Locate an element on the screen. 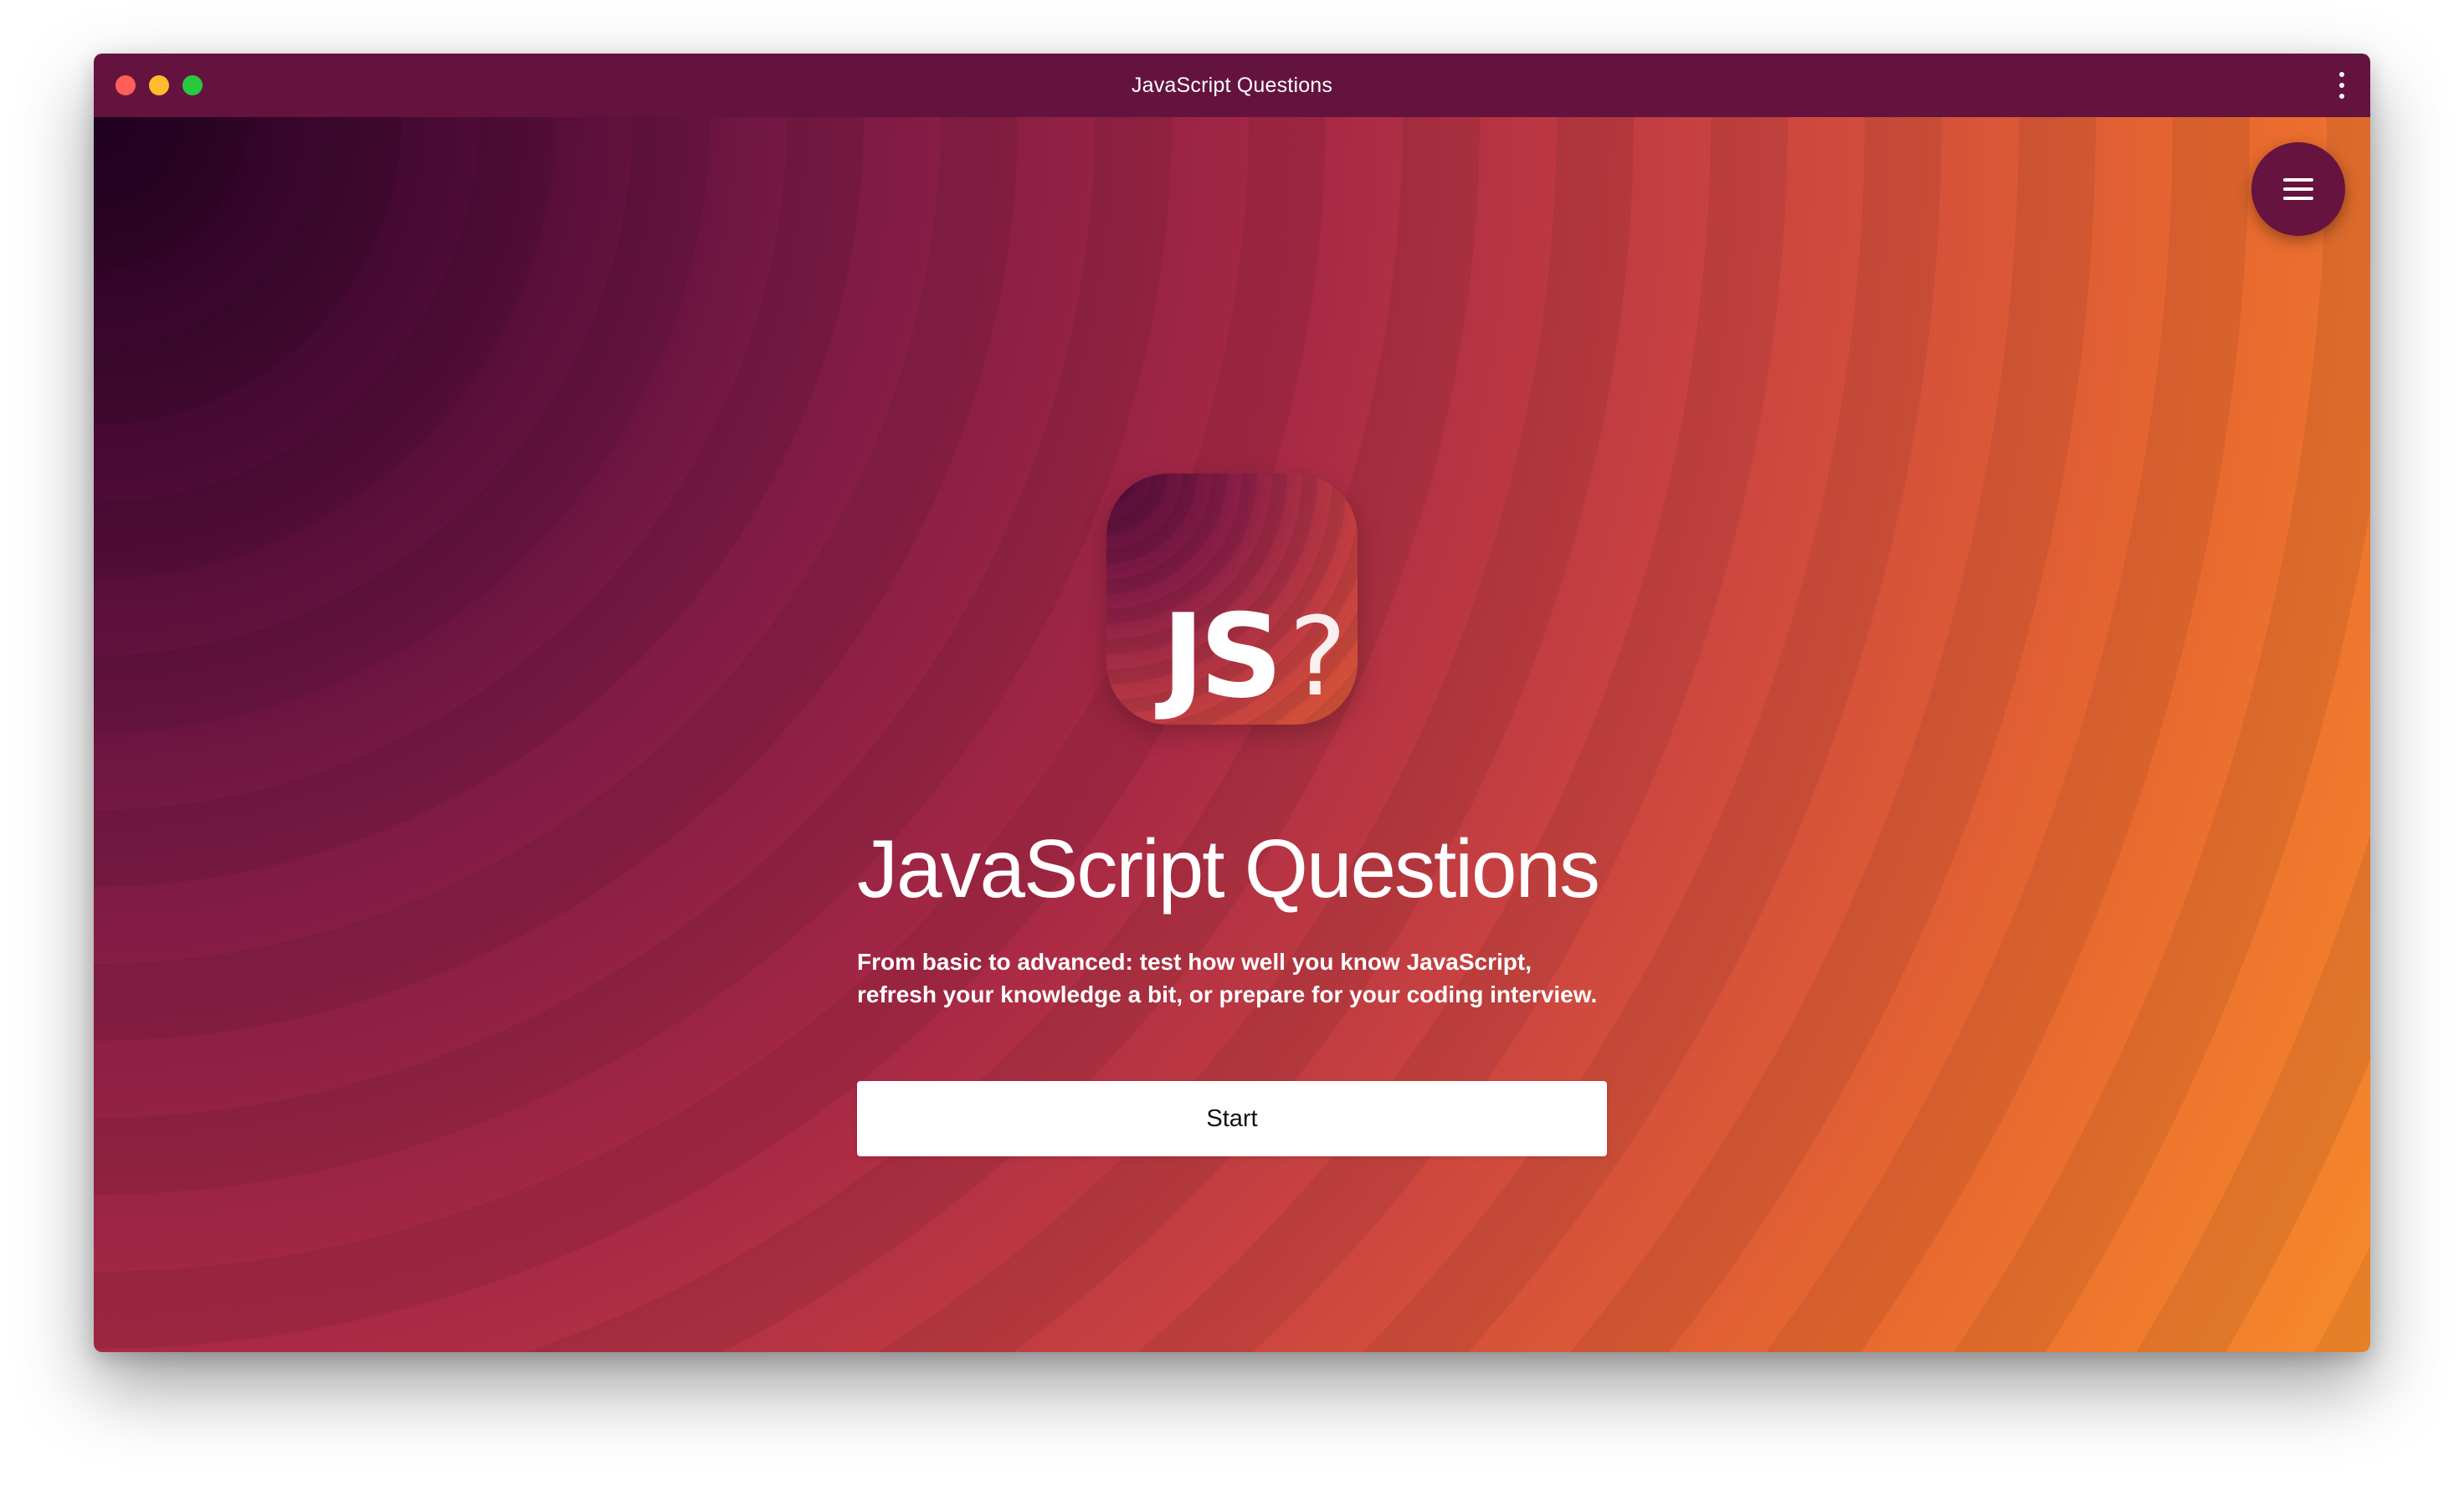 This screenshot has height=1486, width=2464. page-title: JavaScript Questions is located at coordinates (1228, 868).